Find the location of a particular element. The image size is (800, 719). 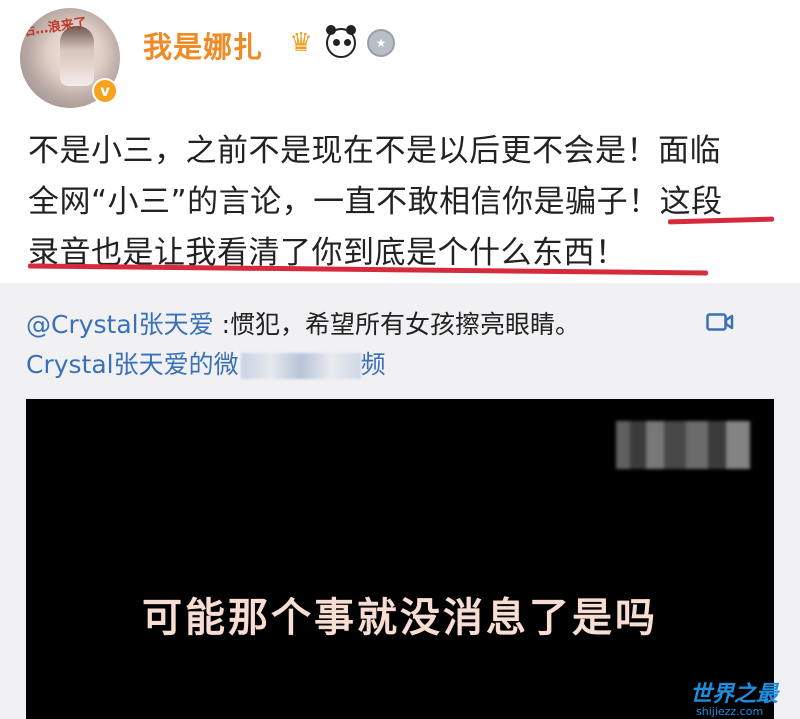

blurred-region is located at coordinates (300, 366).